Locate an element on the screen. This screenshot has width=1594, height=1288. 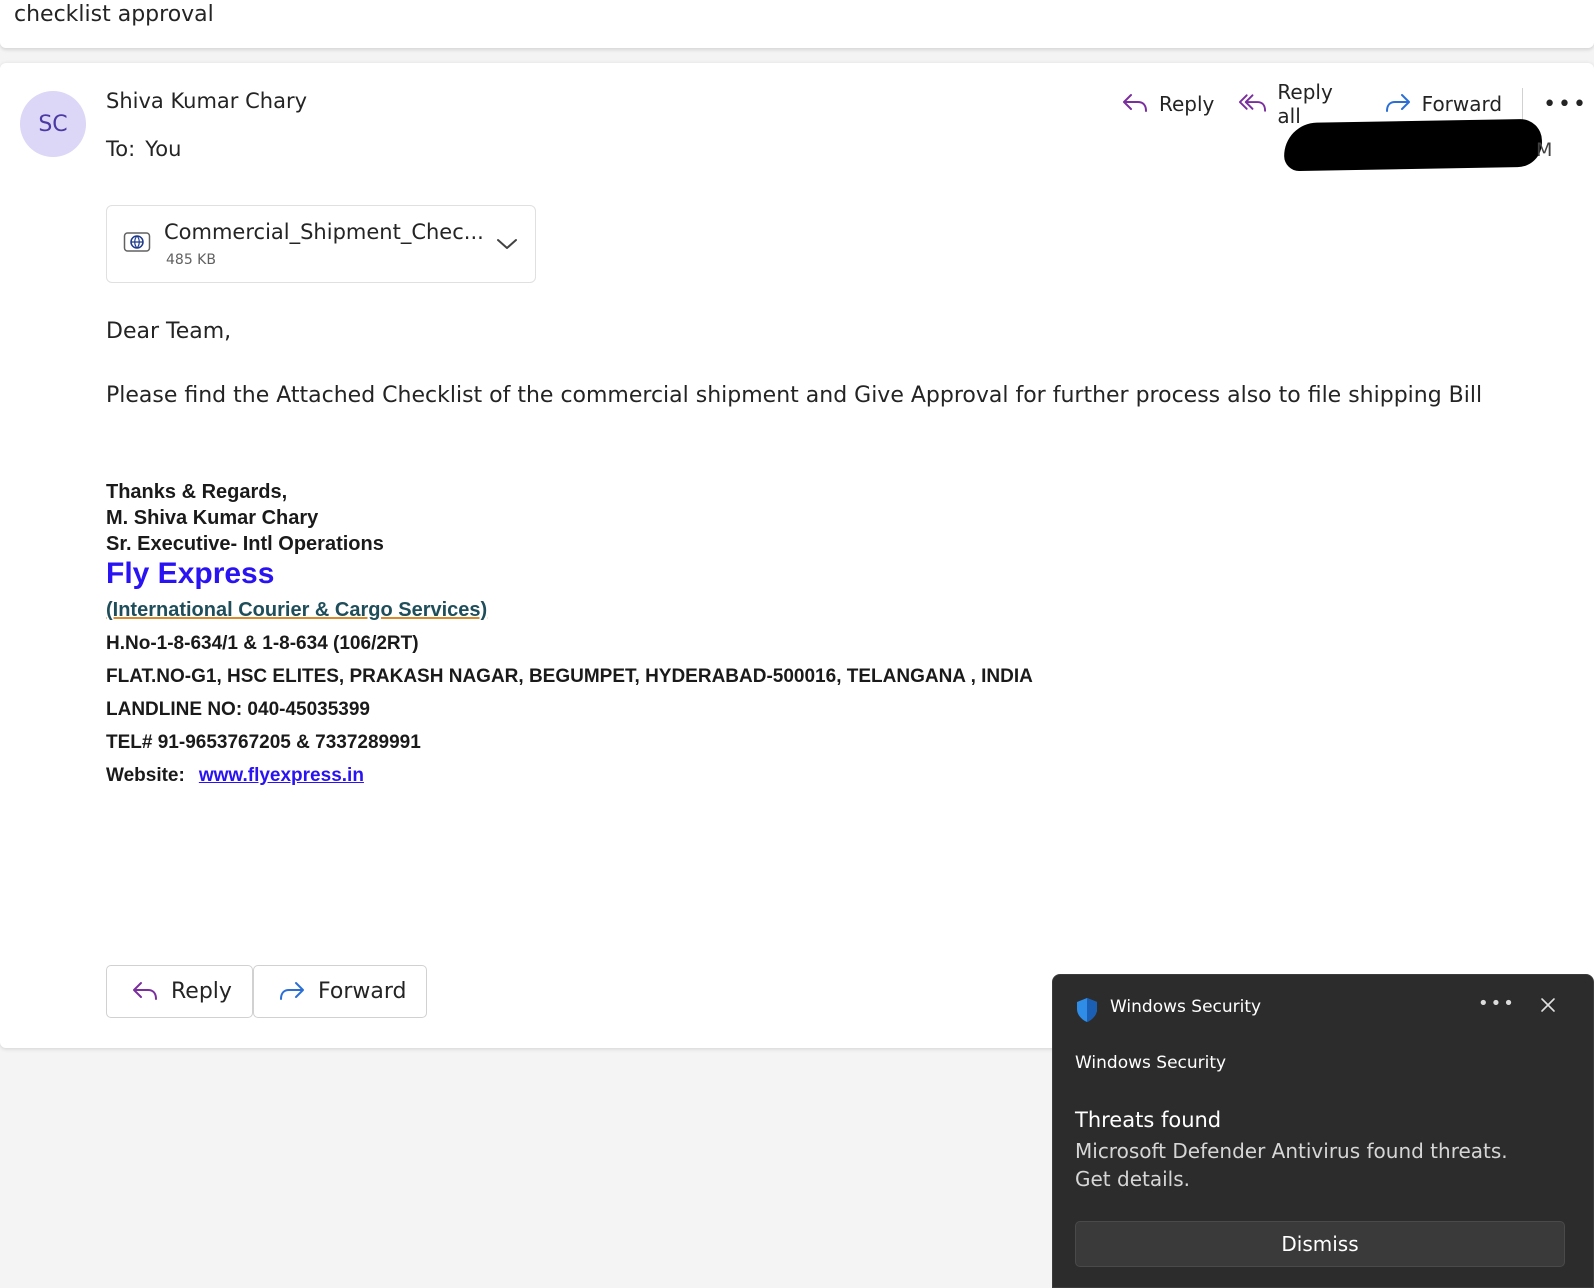
message-actions: Reply Reply all Forward ••• is located at coordinates (1353, 104).